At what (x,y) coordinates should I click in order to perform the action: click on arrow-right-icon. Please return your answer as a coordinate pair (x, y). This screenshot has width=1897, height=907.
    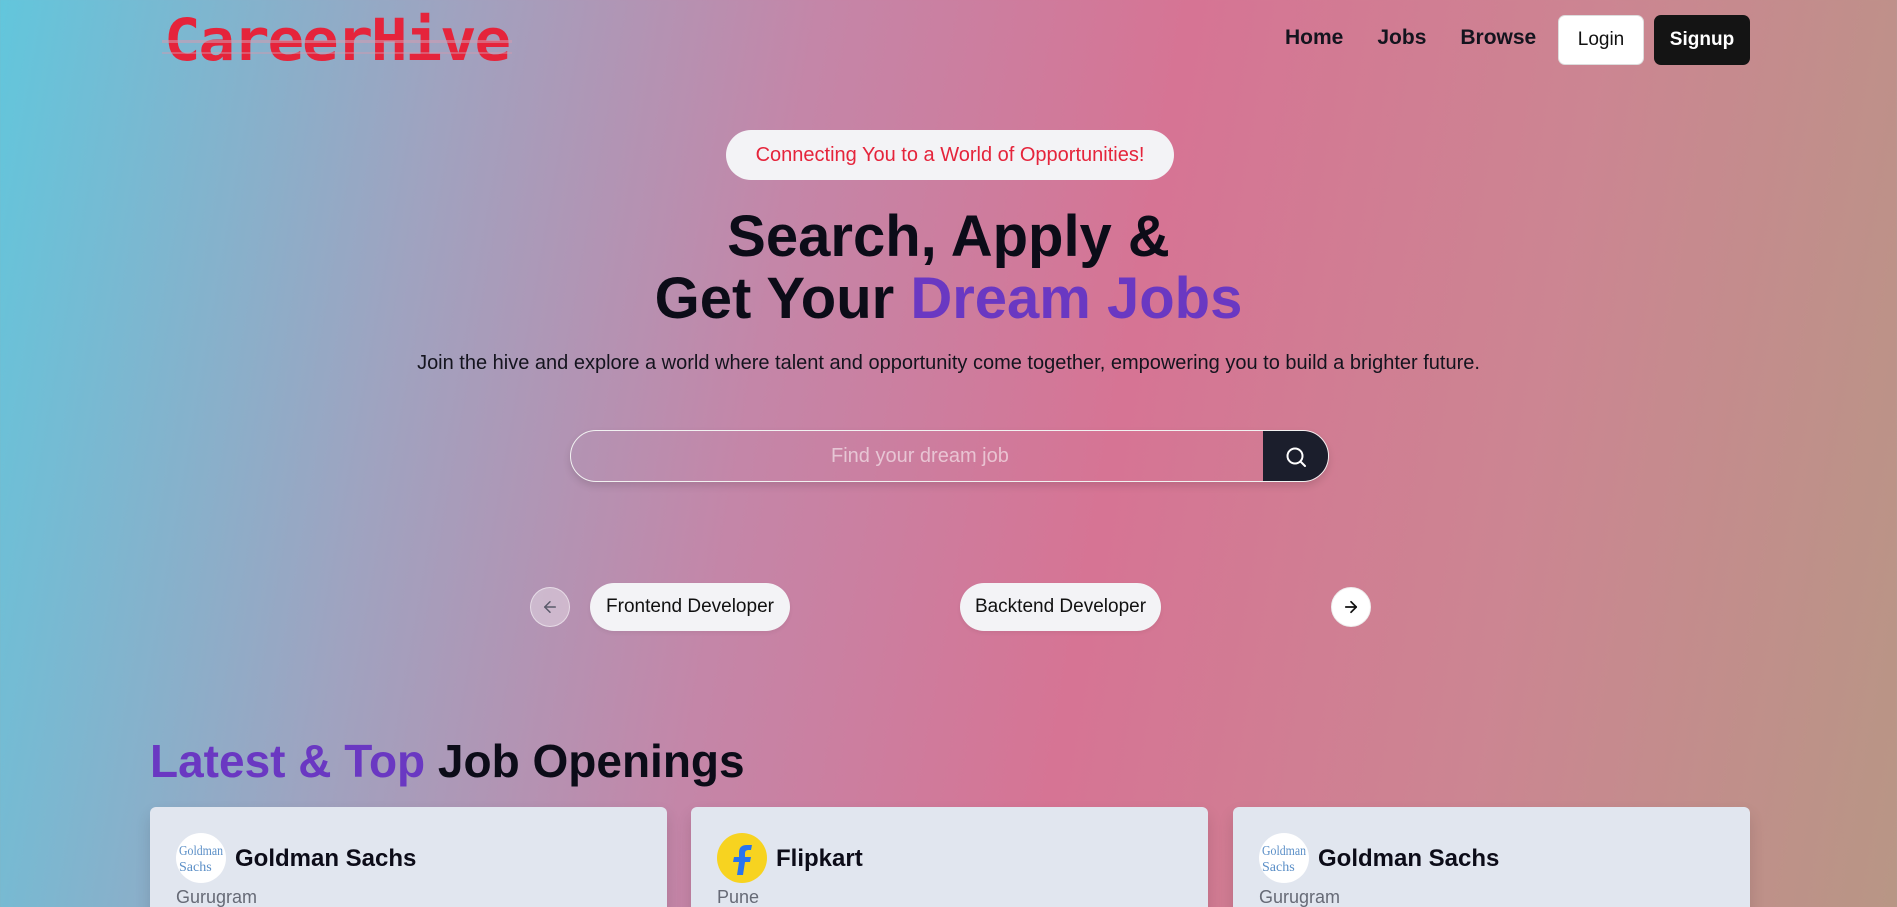
    Looking at the image, I should click on (1351, 607).